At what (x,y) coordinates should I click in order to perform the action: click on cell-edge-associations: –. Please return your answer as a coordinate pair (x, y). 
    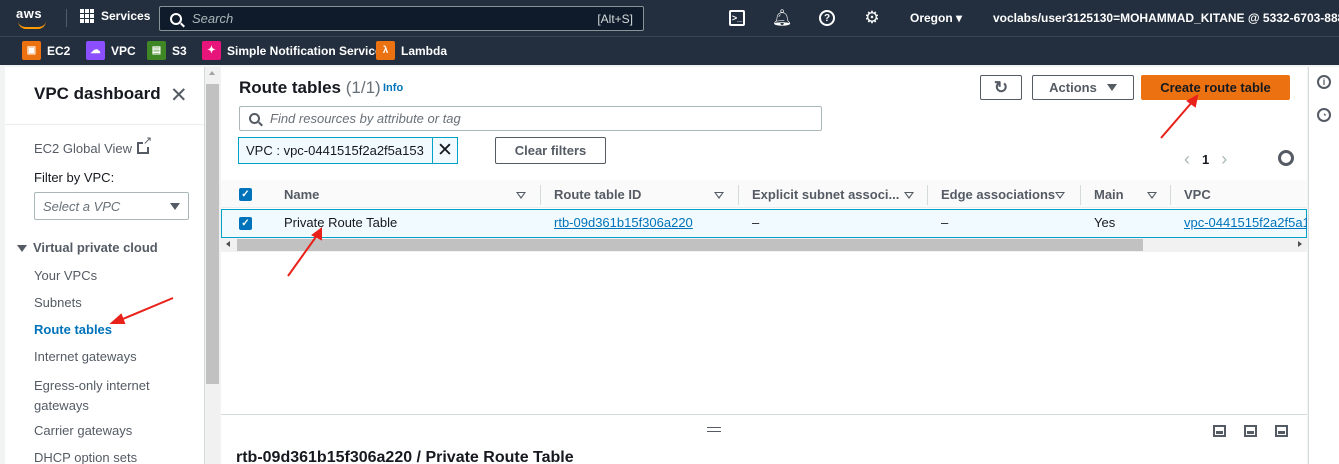
    Looking at the image, I should click on (945, 222).